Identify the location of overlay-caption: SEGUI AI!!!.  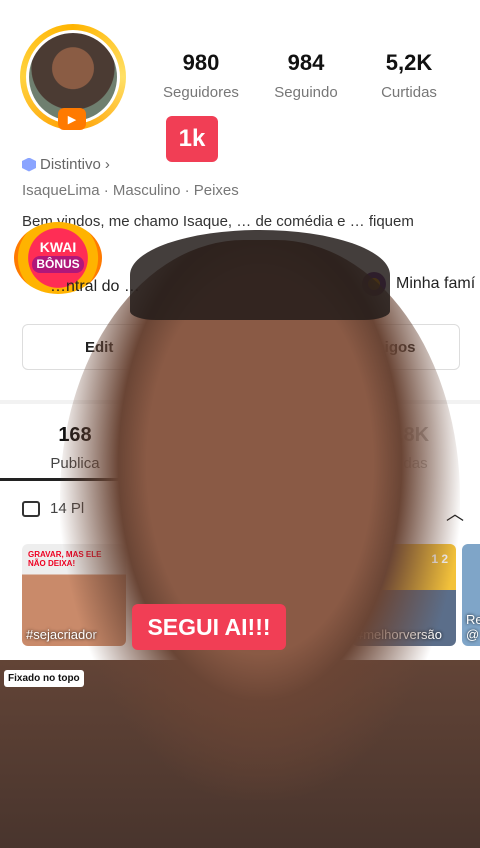
(209, 627).